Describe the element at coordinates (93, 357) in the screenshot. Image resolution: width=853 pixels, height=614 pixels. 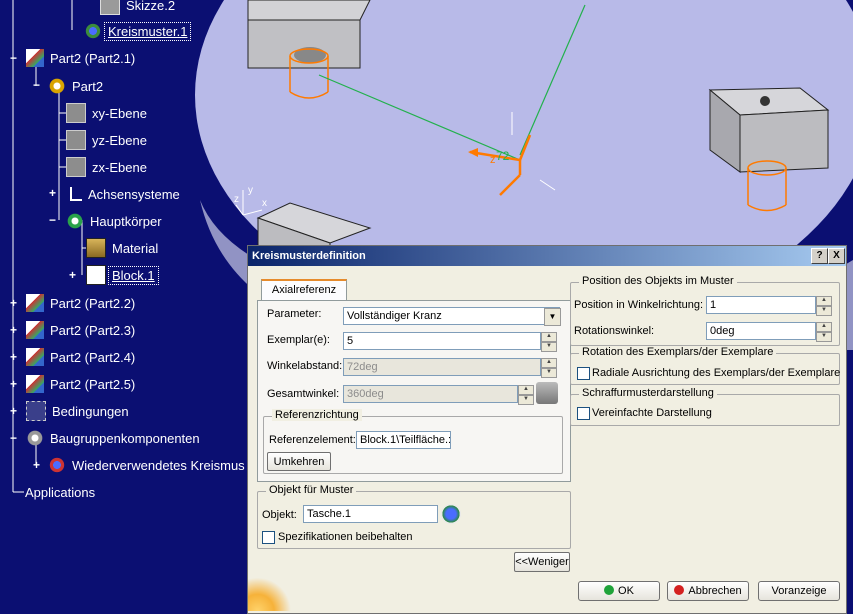
I see `tree-item-label: Part2 (Part2.4)` at that location.